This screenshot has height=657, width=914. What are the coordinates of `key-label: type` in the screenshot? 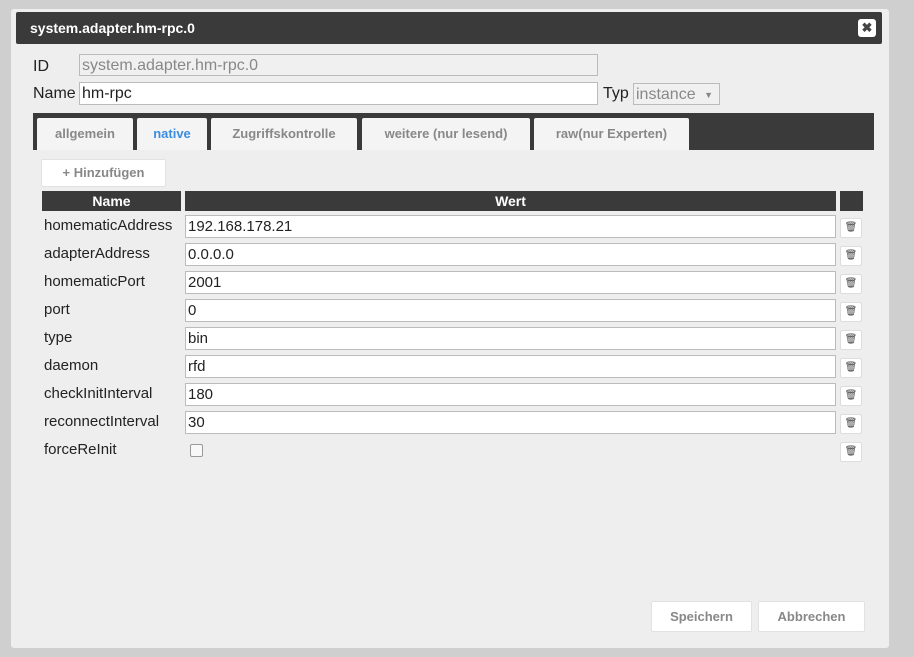 It's located at (58, 337).